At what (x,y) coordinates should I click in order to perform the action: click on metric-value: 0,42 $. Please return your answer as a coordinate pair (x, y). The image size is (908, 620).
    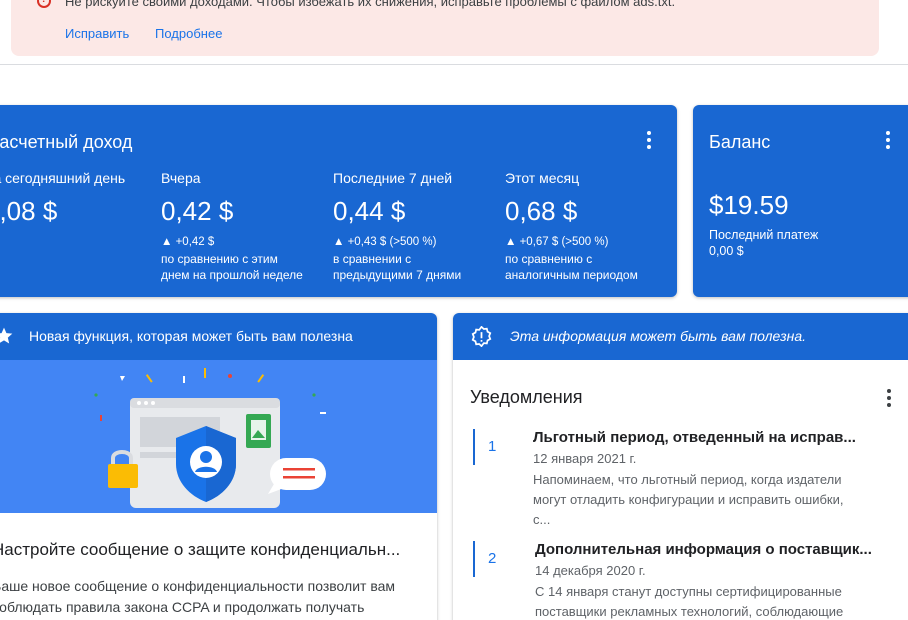
    Looking at the image, I should click on (197, 211).